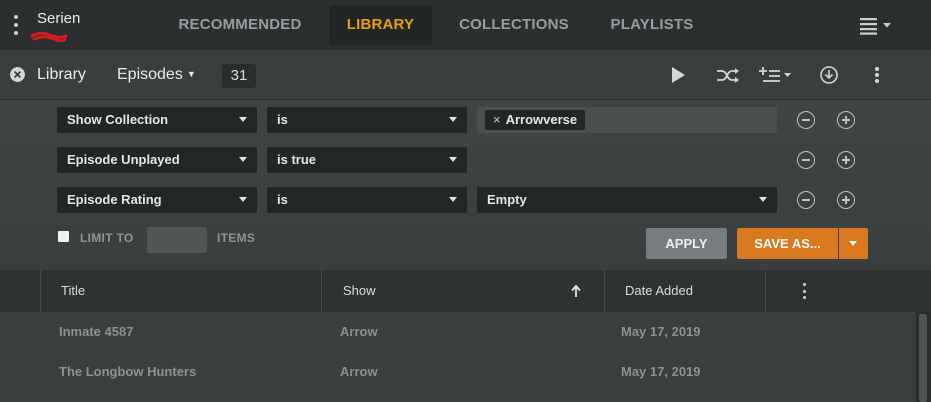  I want to click on filter-field-label: Episode Unplayed, so click(123, 159).